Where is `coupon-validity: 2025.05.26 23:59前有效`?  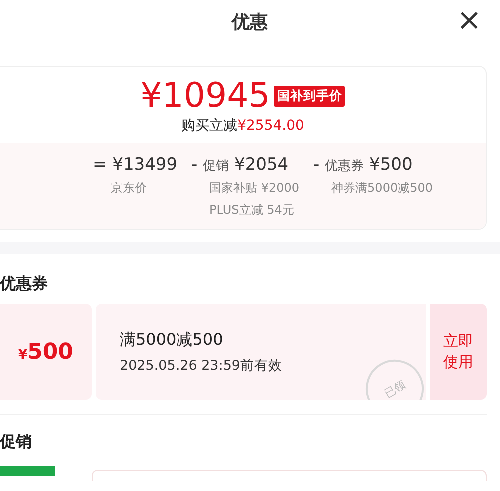
coupon-validity: 2025.05.26 23:59前有效 is located at coordinates (202, 366).